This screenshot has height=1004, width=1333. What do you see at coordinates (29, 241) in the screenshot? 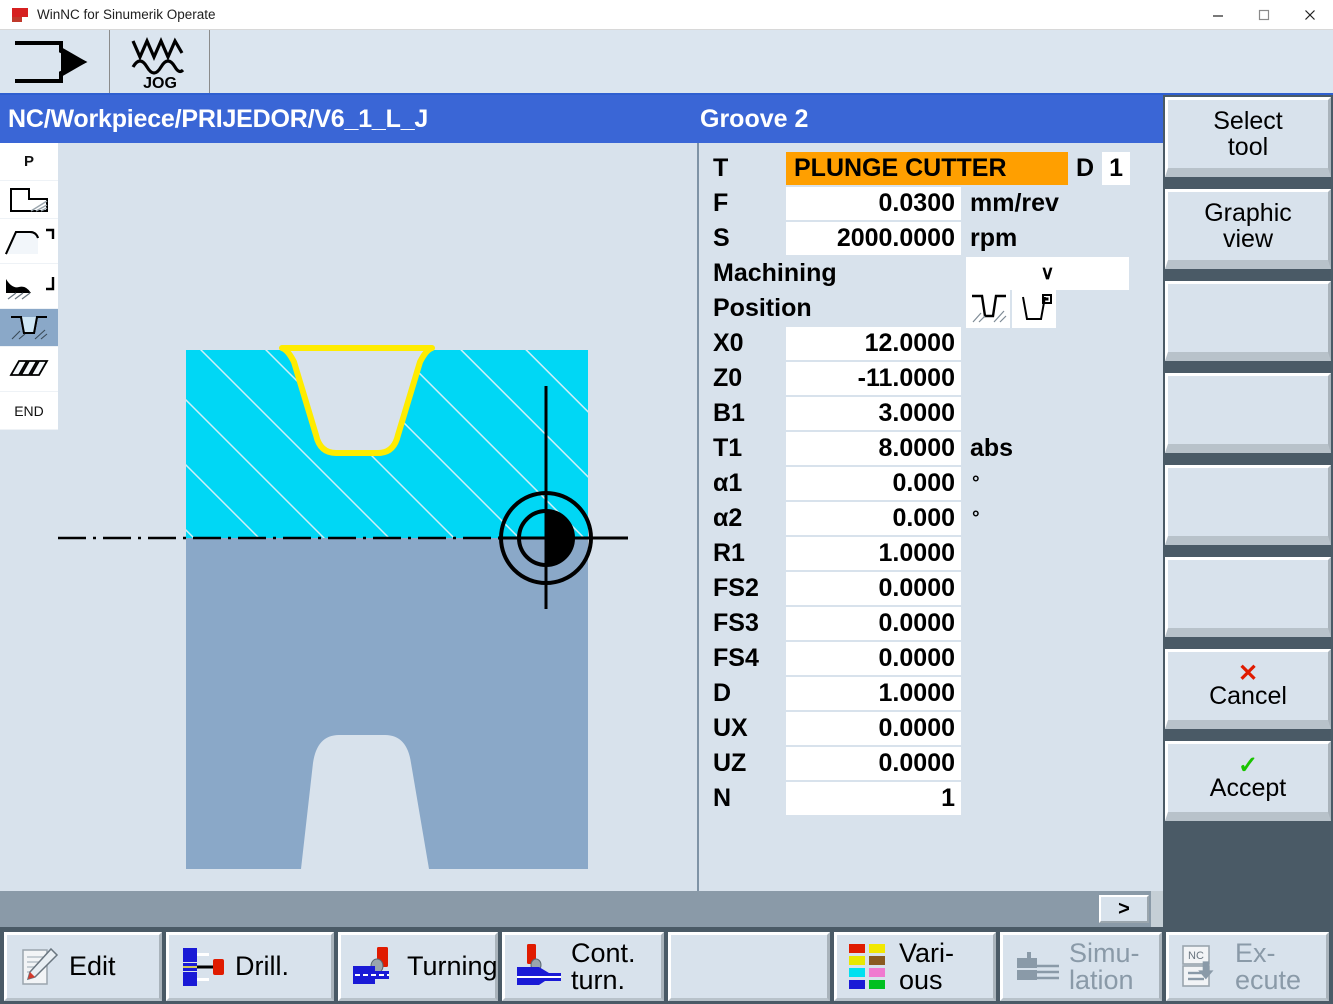
I see `sidebar-item-contour` at bounding box center [29, 241].